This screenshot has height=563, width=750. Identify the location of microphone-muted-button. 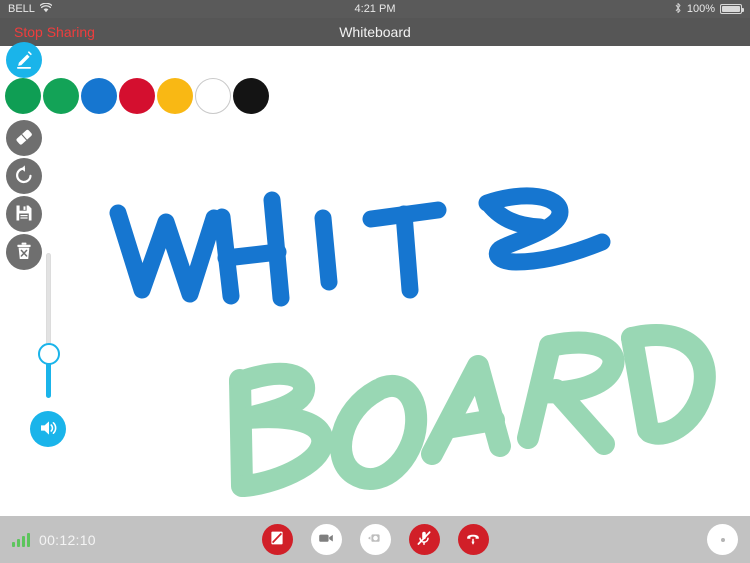
(424, 539).